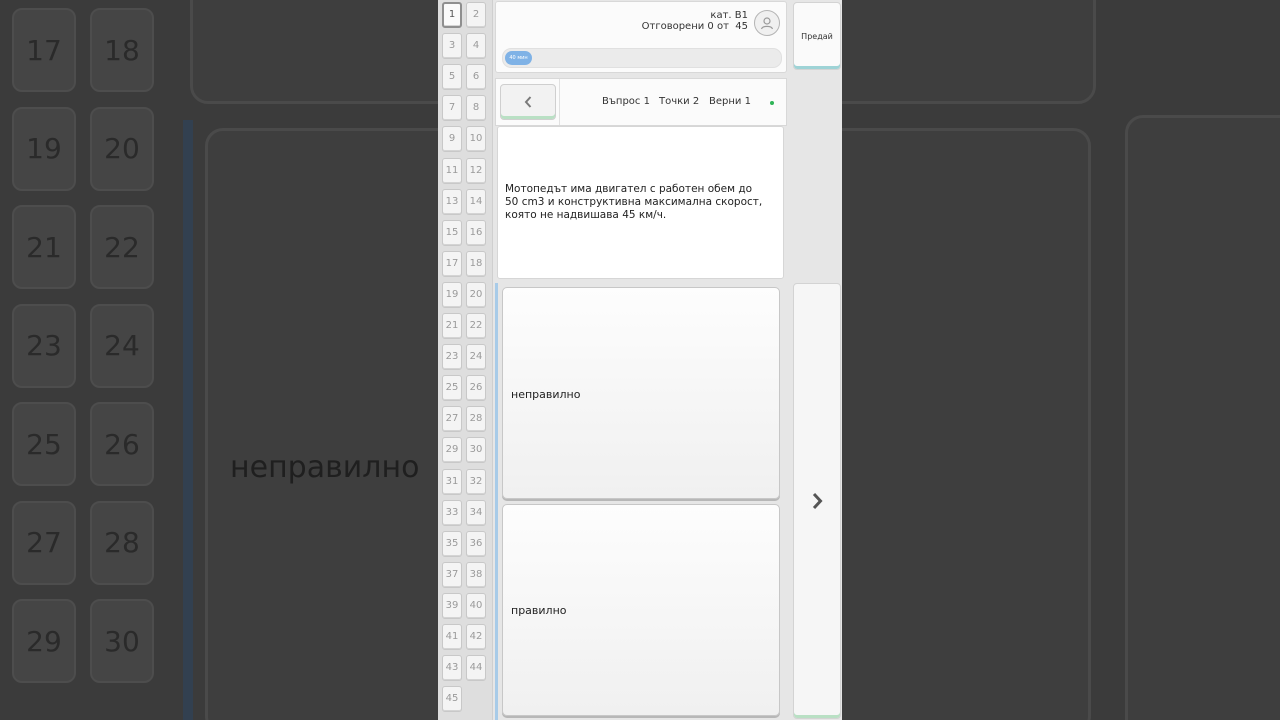 This screenshot has width=1280, height=720. I want to click on question-nav-button: 11, so click(452, 170).